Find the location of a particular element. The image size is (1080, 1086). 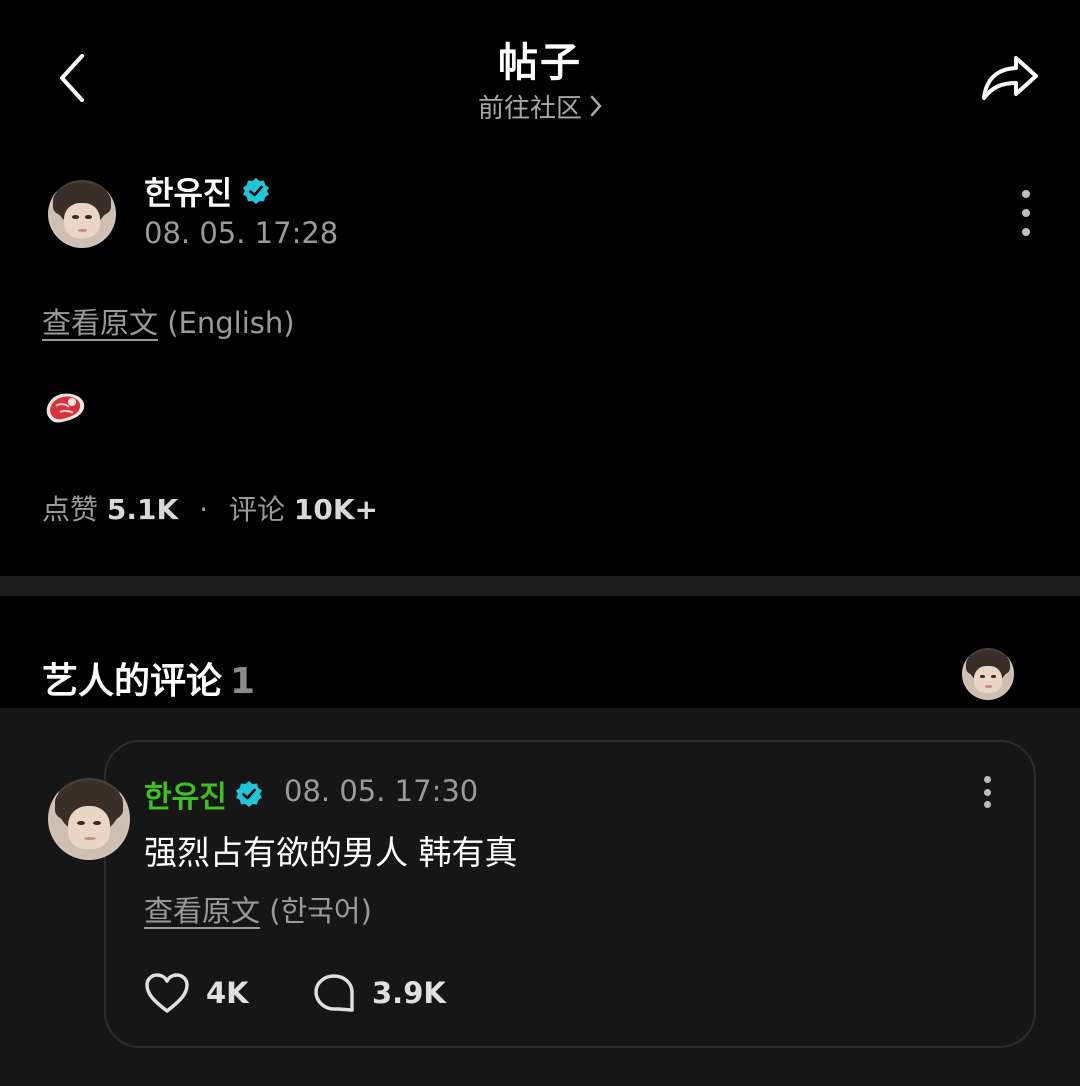

post-more-button is located at coordinates (1026, 213).